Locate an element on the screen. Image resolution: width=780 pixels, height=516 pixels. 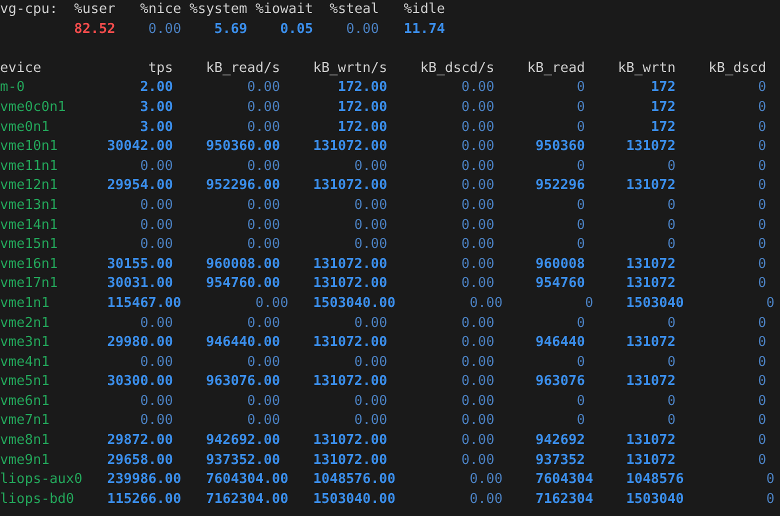
column-header: %user is located at coordinates (94, 9).